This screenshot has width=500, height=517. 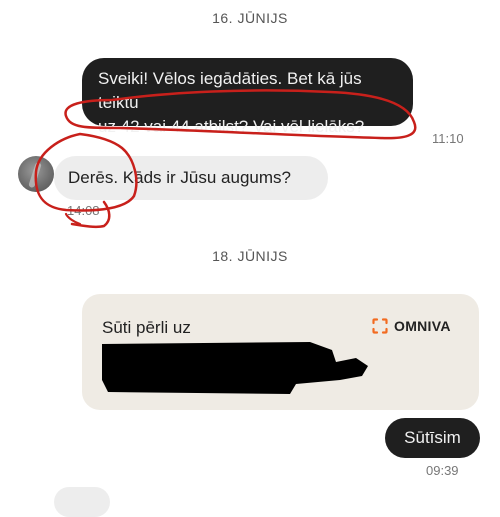 I want to click on card-title: Sūti pērli uz, so click(x=146, y=327).